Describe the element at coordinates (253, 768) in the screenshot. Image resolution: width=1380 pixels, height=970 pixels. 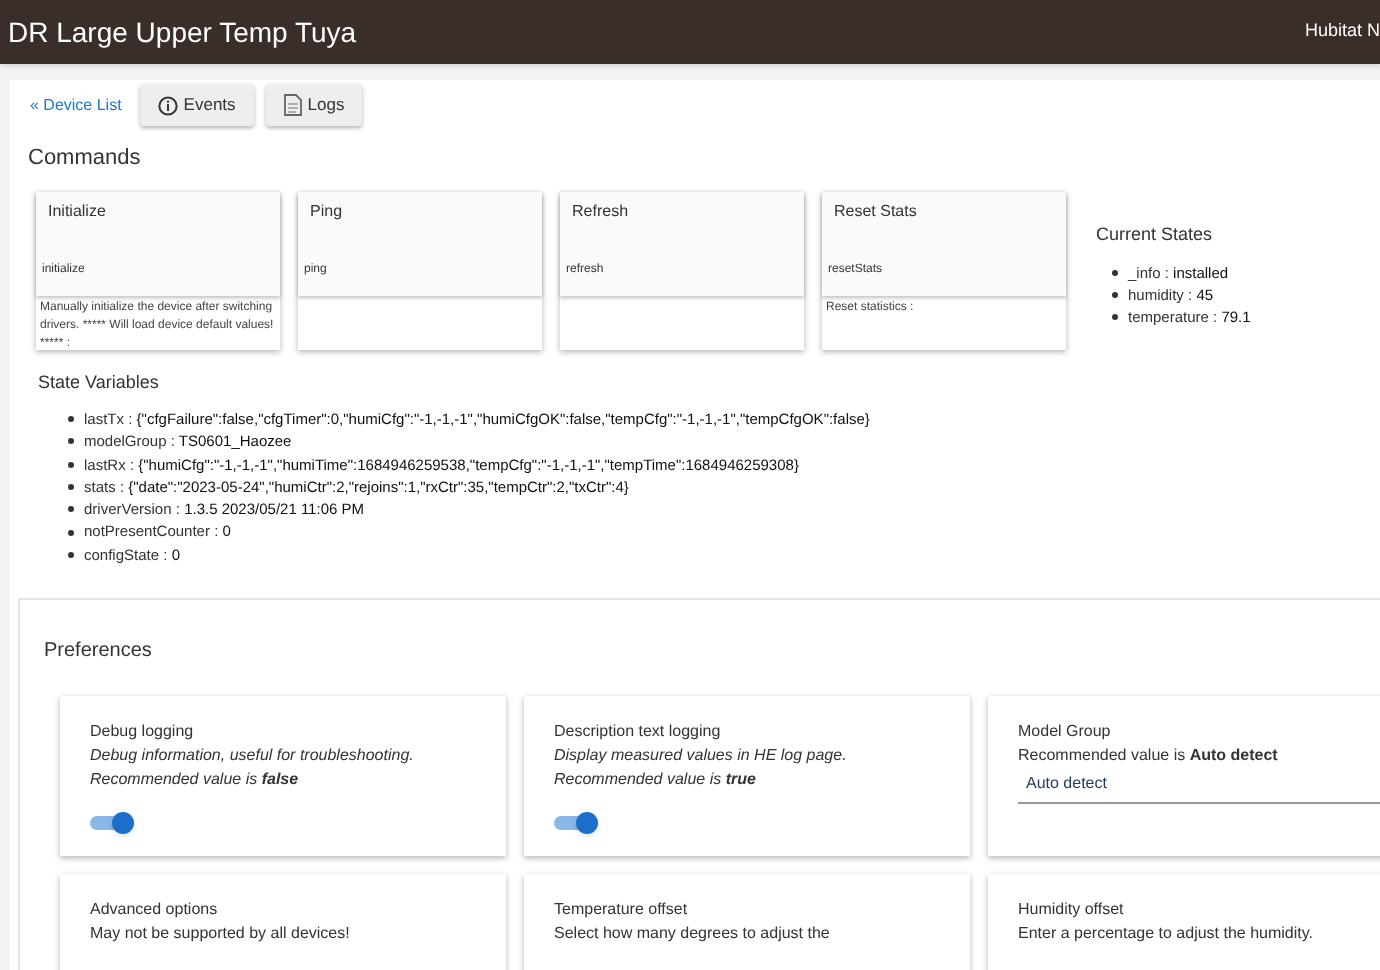
I see `preference-description: Debug information, useful for troubleshooting. Recommended value is false` at that location.